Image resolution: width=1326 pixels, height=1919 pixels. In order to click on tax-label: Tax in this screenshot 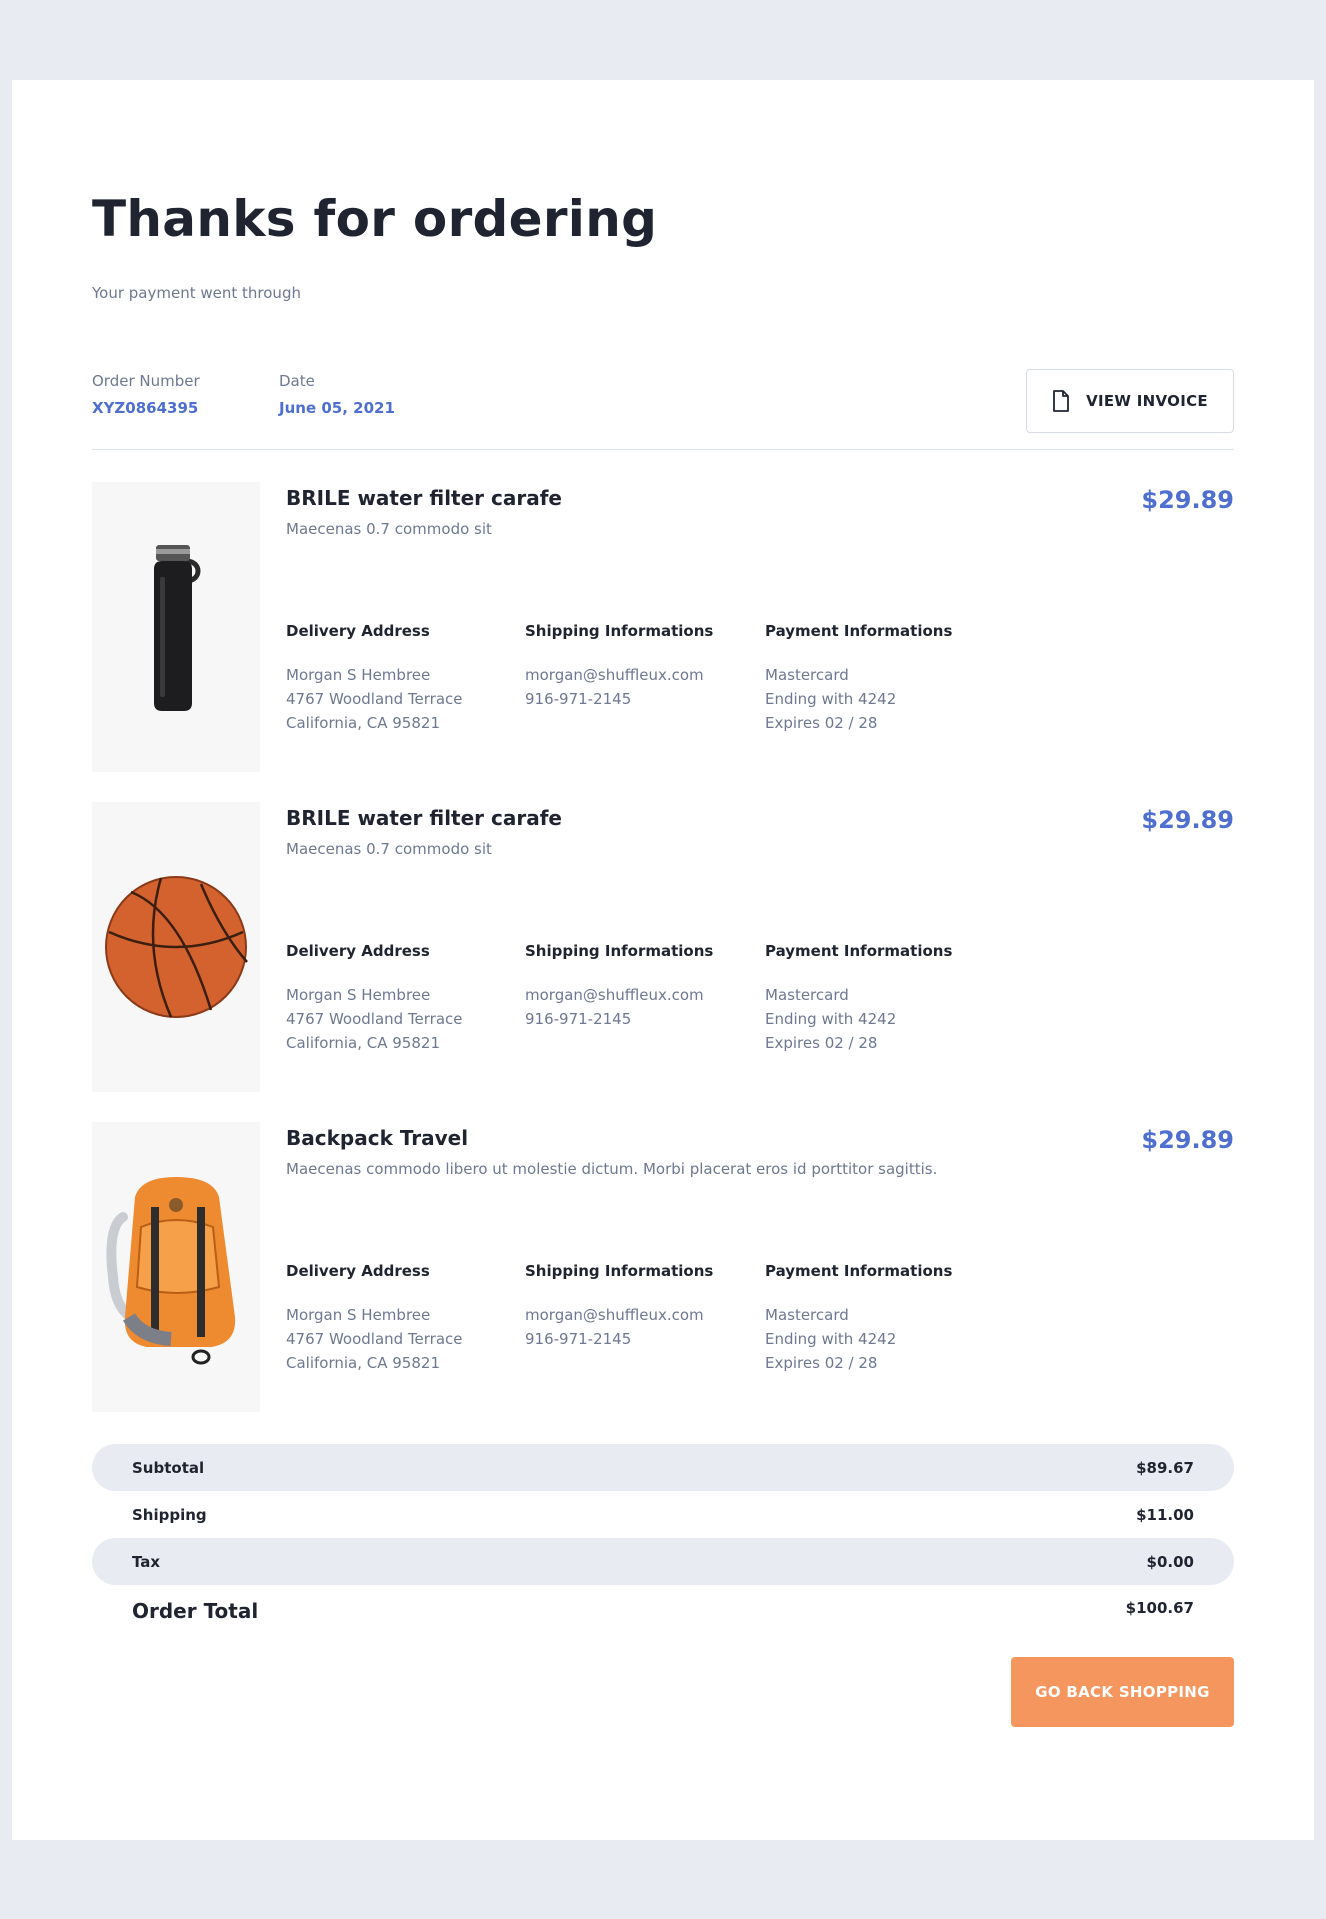, I will do `click(146, 1561)`.